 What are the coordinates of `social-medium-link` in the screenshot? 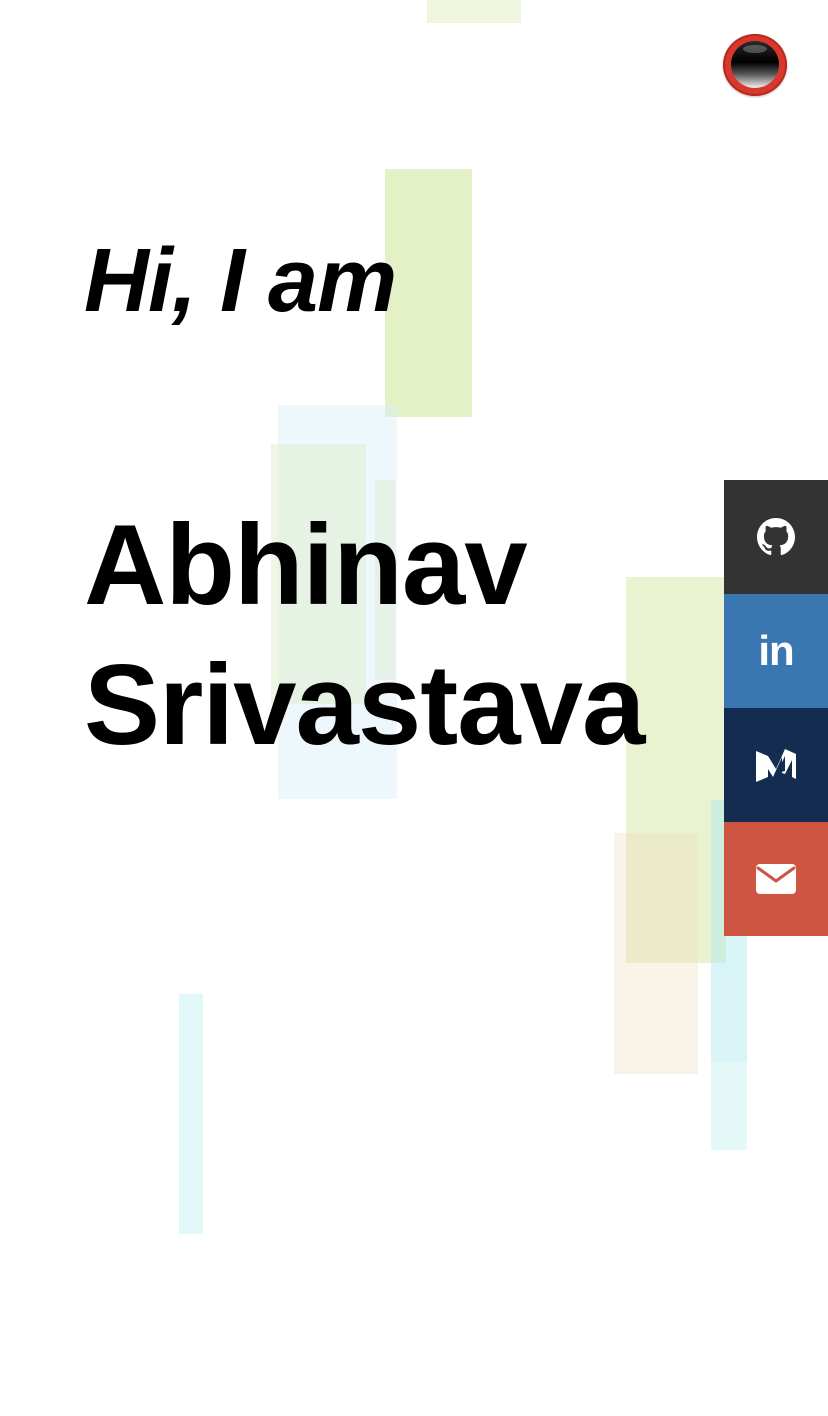 It's located at (776, 765).